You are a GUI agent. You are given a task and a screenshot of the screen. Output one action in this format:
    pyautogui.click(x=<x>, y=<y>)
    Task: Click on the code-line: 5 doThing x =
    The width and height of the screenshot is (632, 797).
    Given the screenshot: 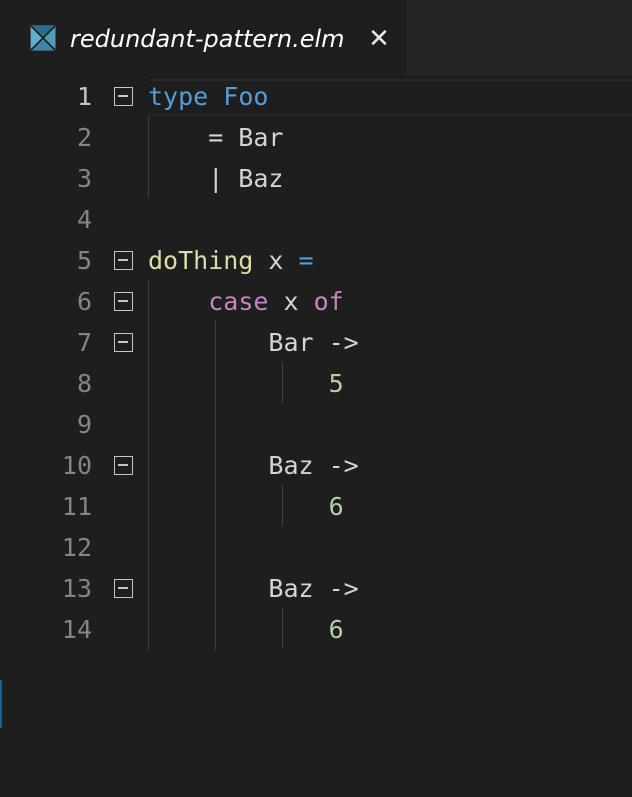 What is the action you would take?
    pyautogui.click(x=316, y=260)
    